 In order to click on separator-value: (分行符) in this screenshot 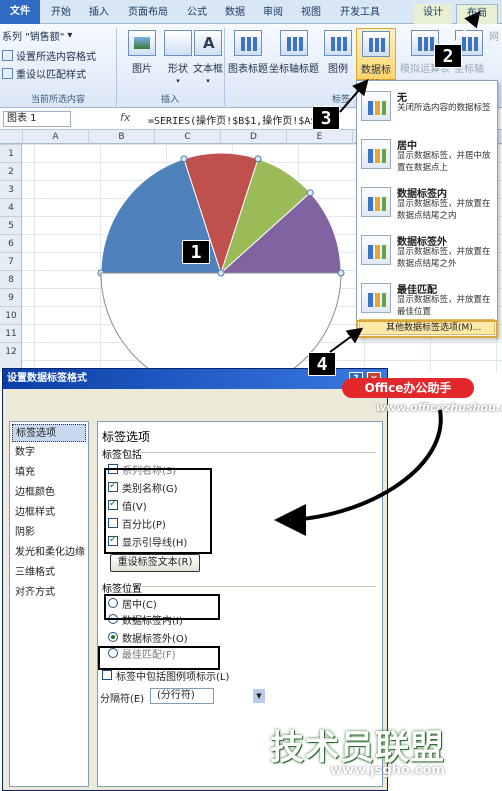, I will do `click(176, 695)`.